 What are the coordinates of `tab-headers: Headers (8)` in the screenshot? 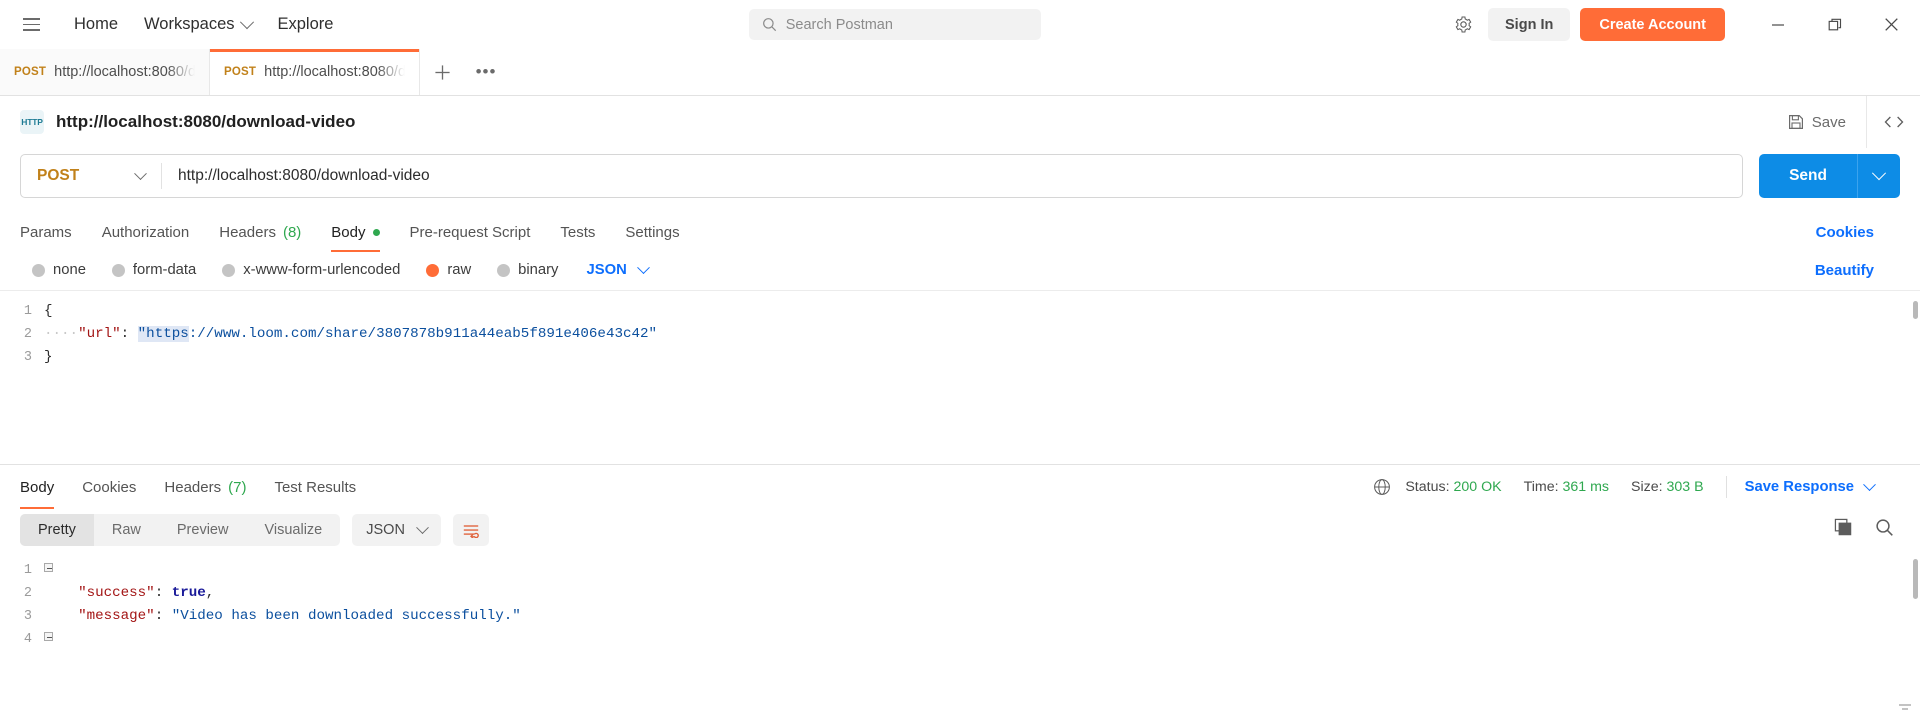 It's located at (260, 232).